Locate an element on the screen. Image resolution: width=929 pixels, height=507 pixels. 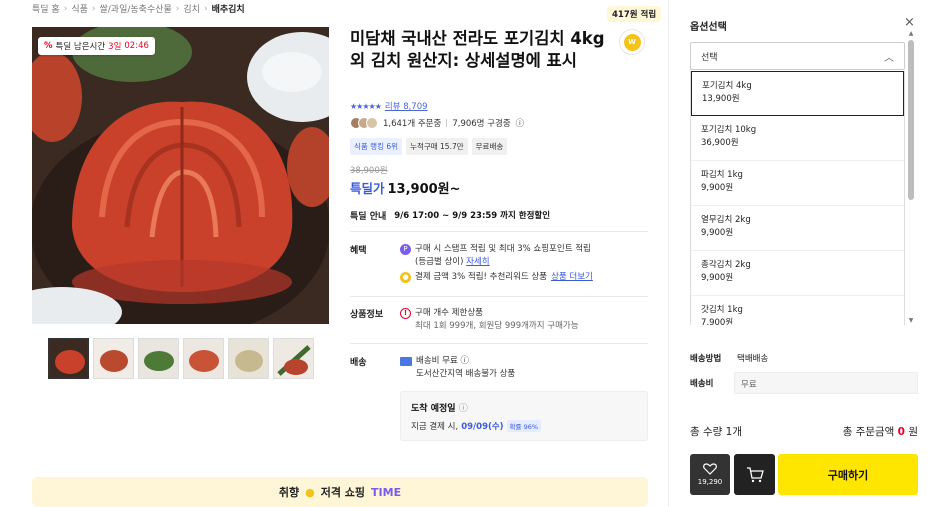
options-title: 옵션선택 is located at coordinates (708, 27).